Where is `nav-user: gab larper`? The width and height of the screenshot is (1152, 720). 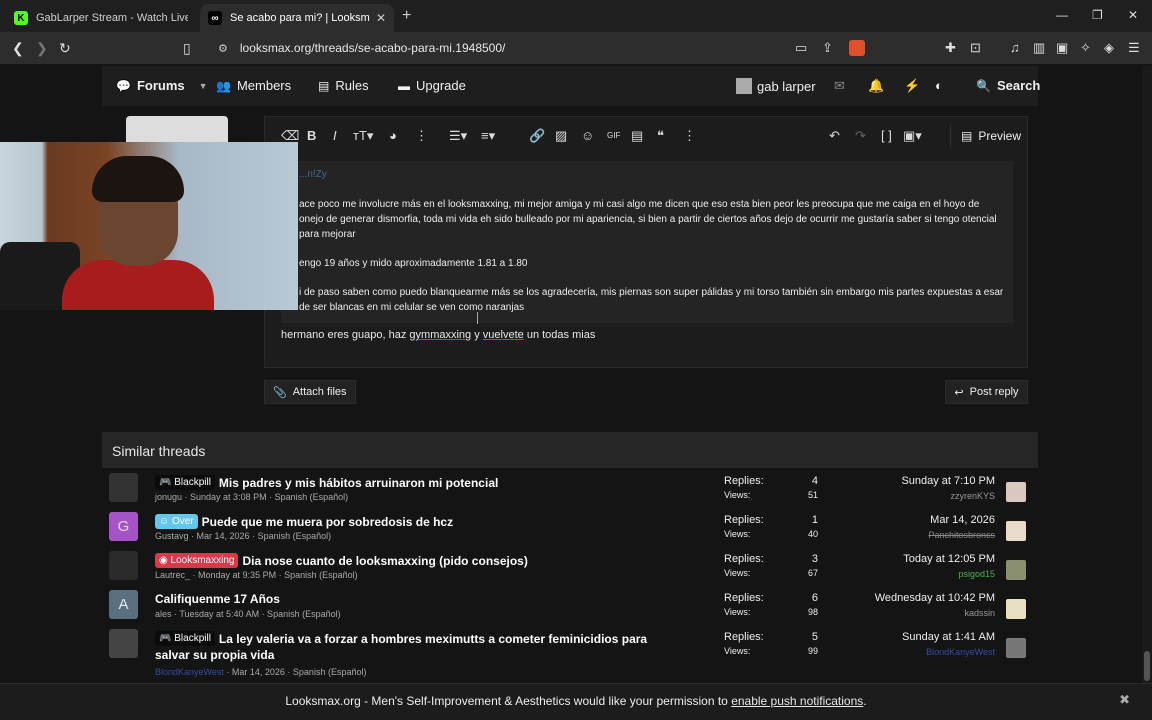
nav-user: gab larper is located at coordinates (776, 86).